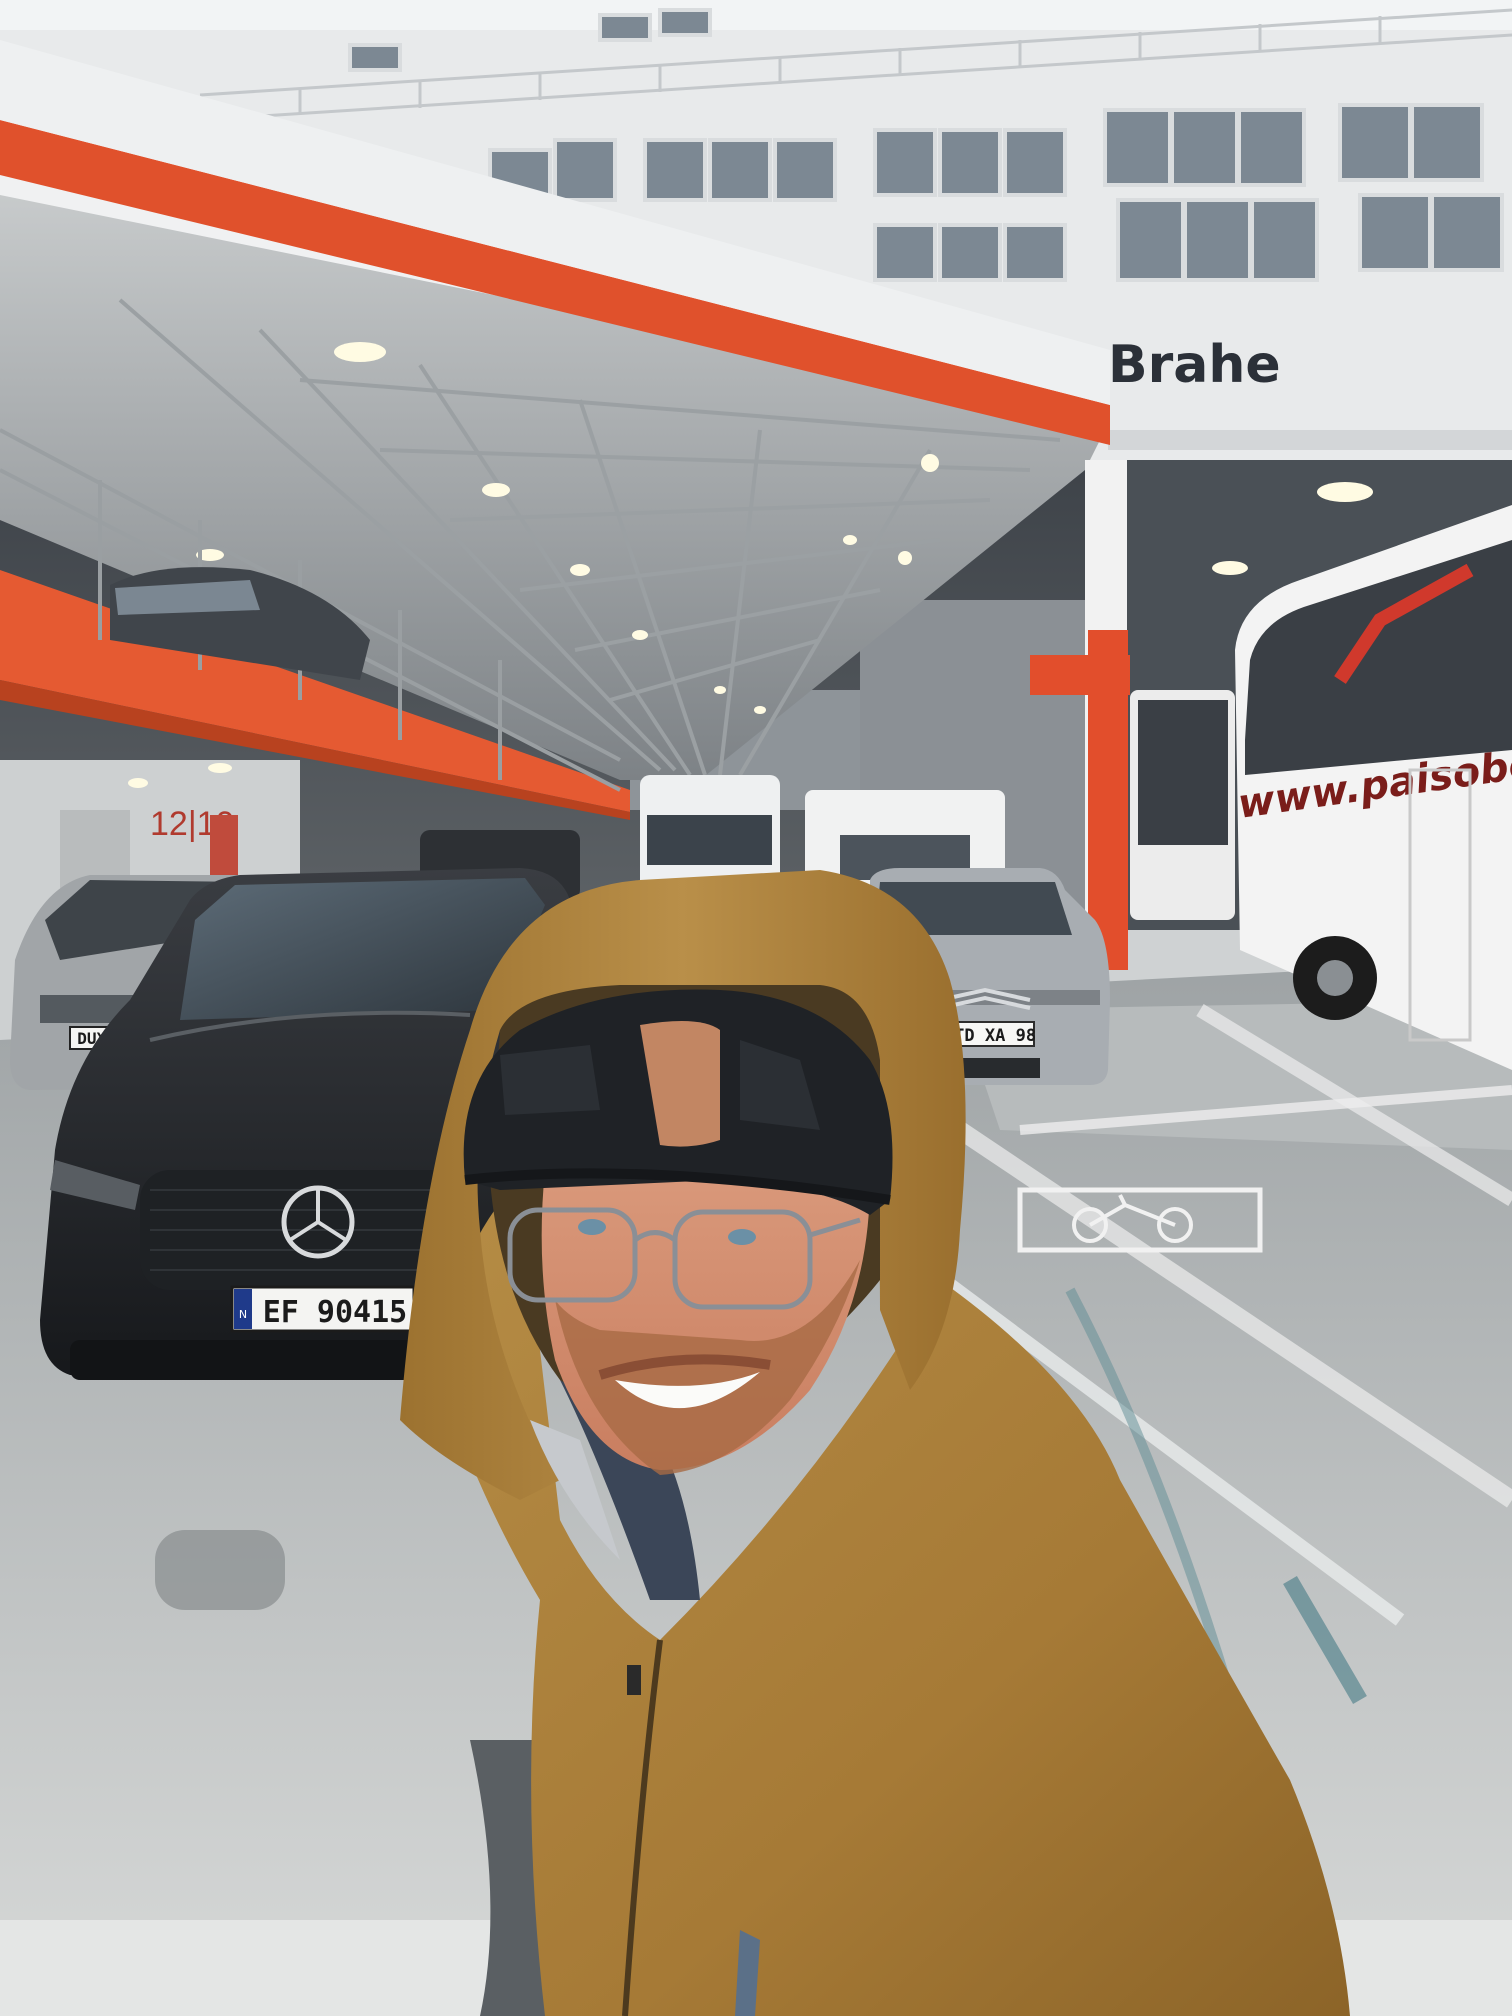 This screenshot has height=2016, width=1512. What do you see at coordinates (243, 1314) in the screenshot?
I see `plate-country-code: N` at bounding box center [243, 1314].